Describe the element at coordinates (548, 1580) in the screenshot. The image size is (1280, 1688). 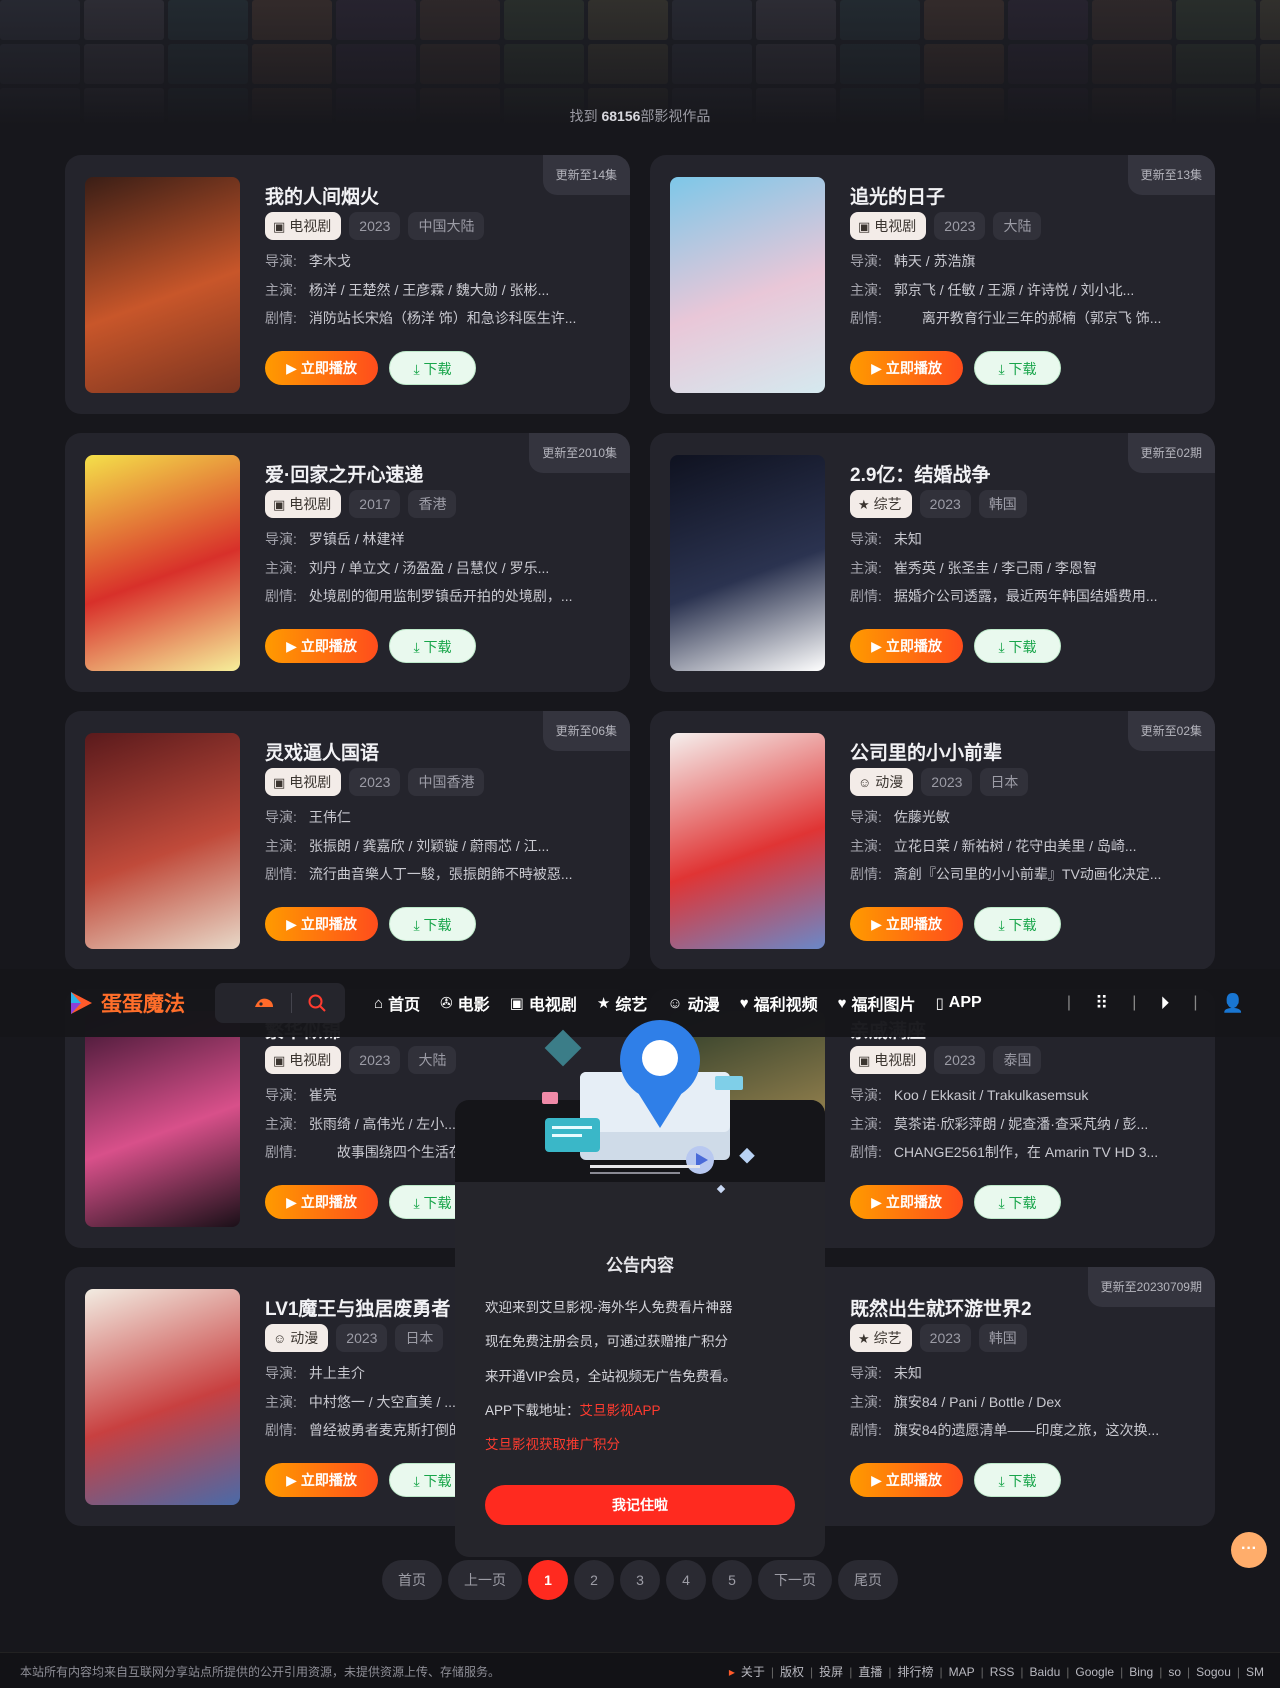
I see `page-number: 1` at that location.